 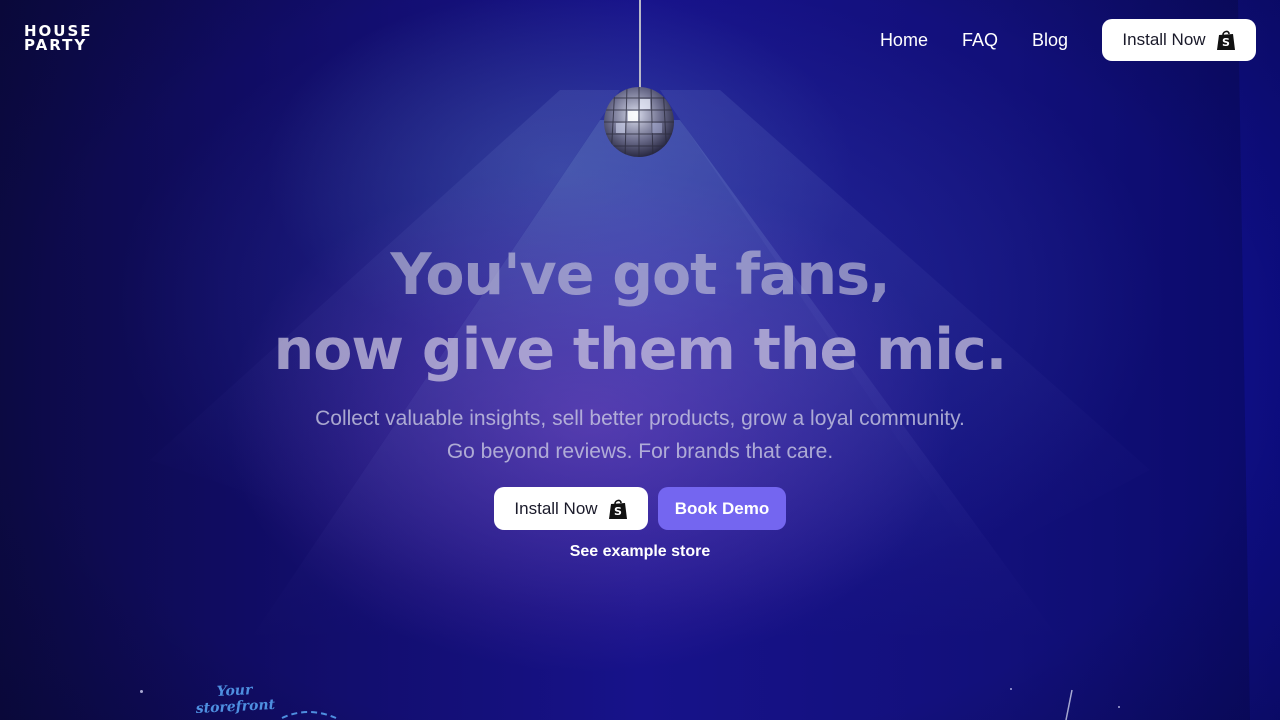 I want to click on top-nav: Home FAQ Blog Install Now S, so click(x=1068, y=40).